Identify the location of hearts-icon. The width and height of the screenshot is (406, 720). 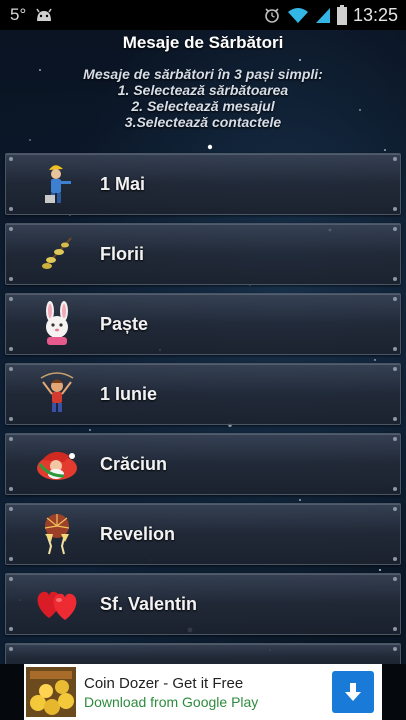
(57, 604).